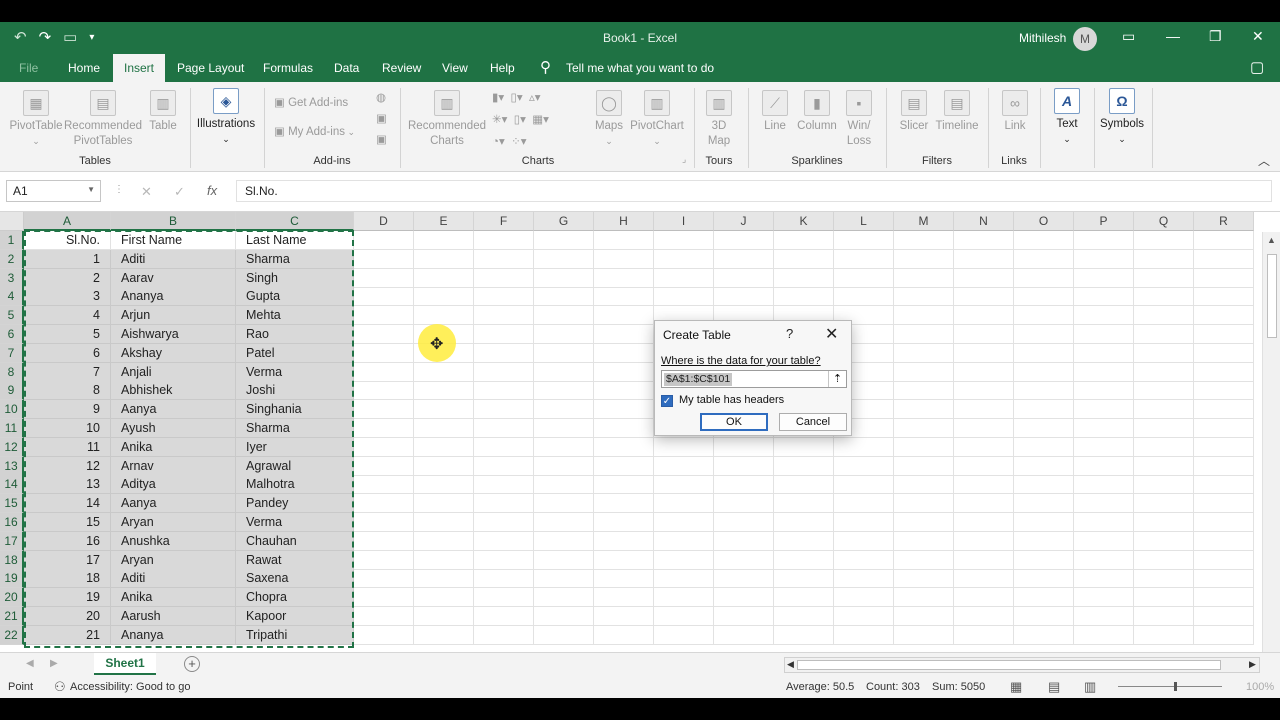 This screenshot has width=1280, height=720. What do you see at coordinates (1258, 36) in the screenshot?
I see `close-icon: ✕` at bounding box center [1258, 36].